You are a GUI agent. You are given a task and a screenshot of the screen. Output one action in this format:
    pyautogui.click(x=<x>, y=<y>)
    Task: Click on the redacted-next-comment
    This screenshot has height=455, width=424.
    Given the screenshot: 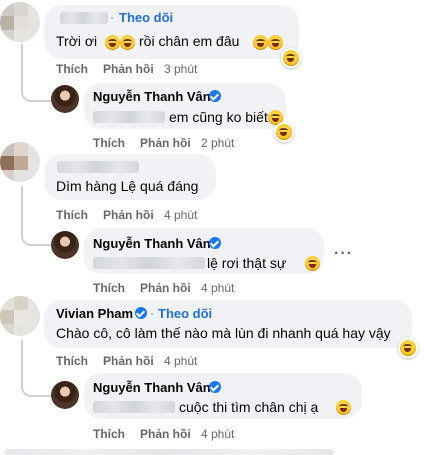 What is the action you would take?
    pyautogui.click(x=169, y=452)
    